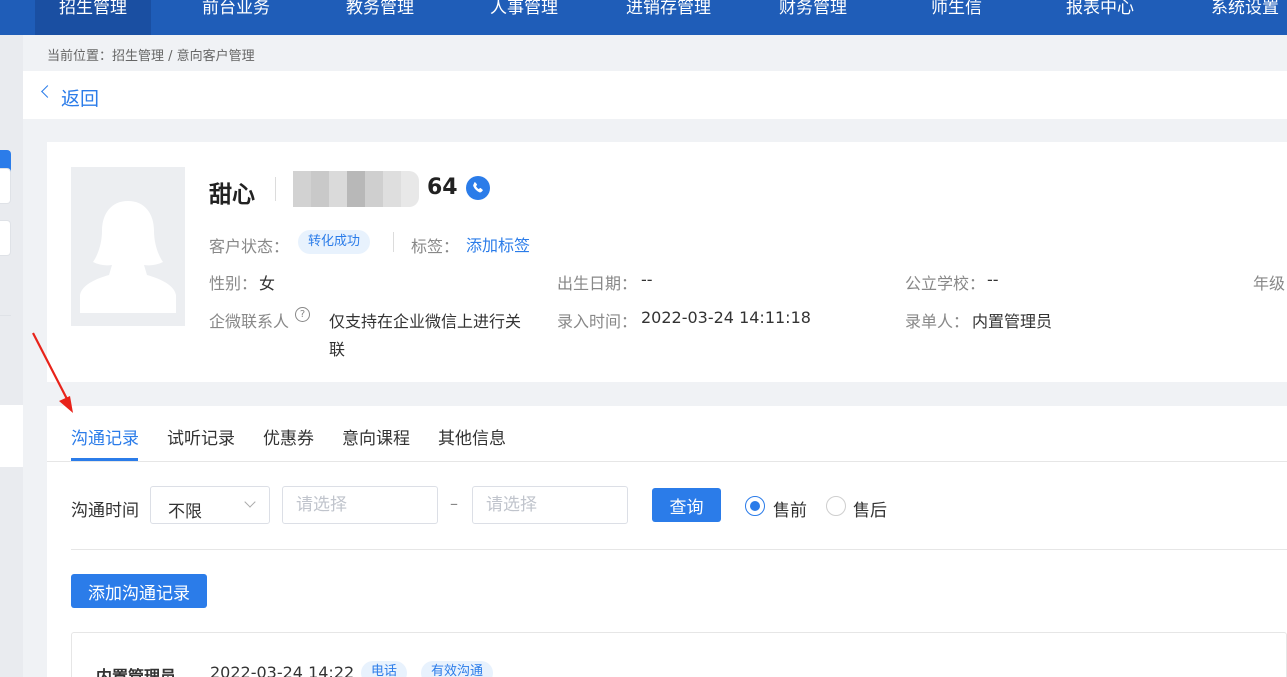 The height and width of the screenshot is (677, 1287). I want to click on nav-tab-front-desk: 前台业务, so click(236, 17).